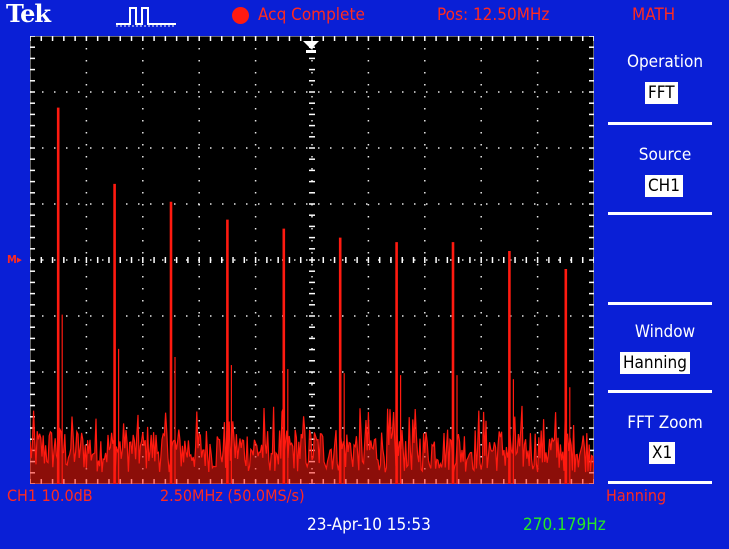 The height and width of the screenshot is (549, 729). What do you see at coordinates (654, 15) in the screenshot?
I see `menu-title: MATH` at bounding box center [654, 15].